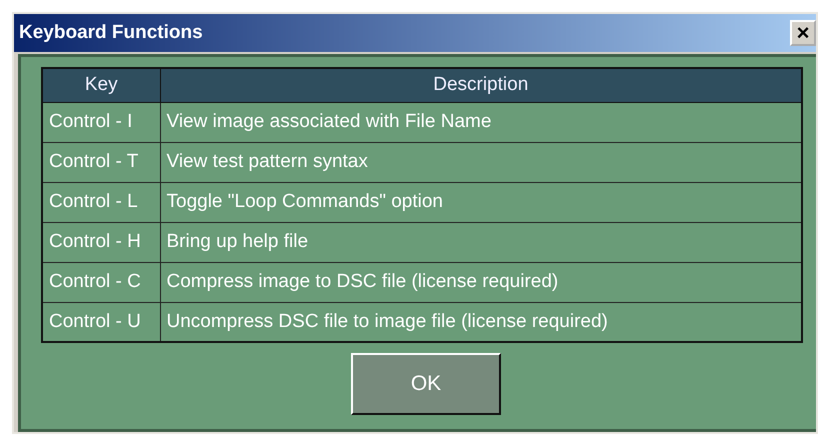 Image resolution: width=818 pixels, height=437 pixels. I want to click on table-cell: Control - L, so click(101, 202).